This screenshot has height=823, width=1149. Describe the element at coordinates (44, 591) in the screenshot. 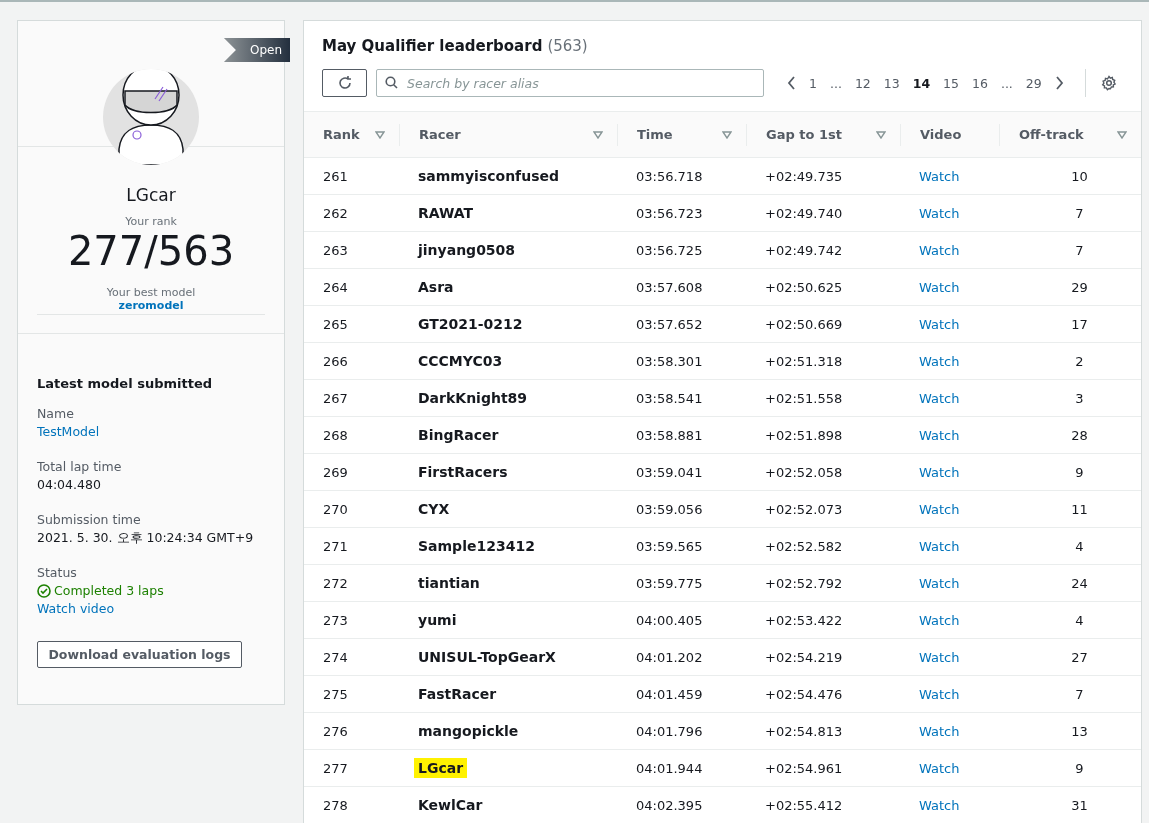

I see `check-circle-icon` at that location.